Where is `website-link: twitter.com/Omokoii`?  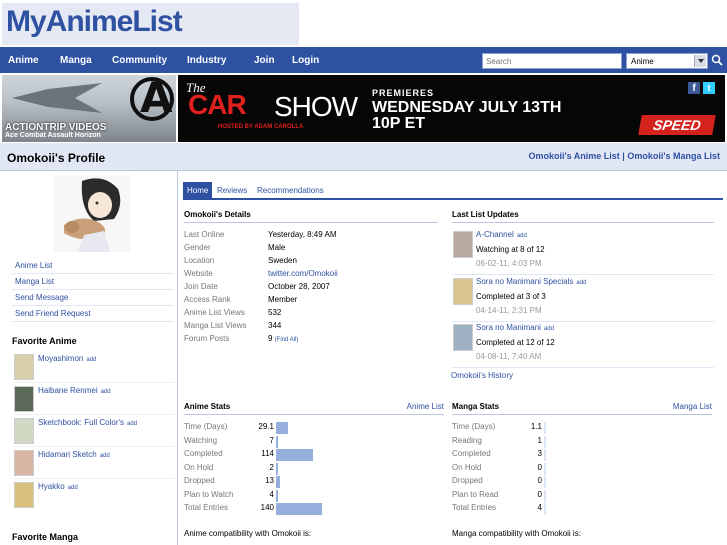 website-link: twitter.com/Omokoii is located at coordinates (303, 273).